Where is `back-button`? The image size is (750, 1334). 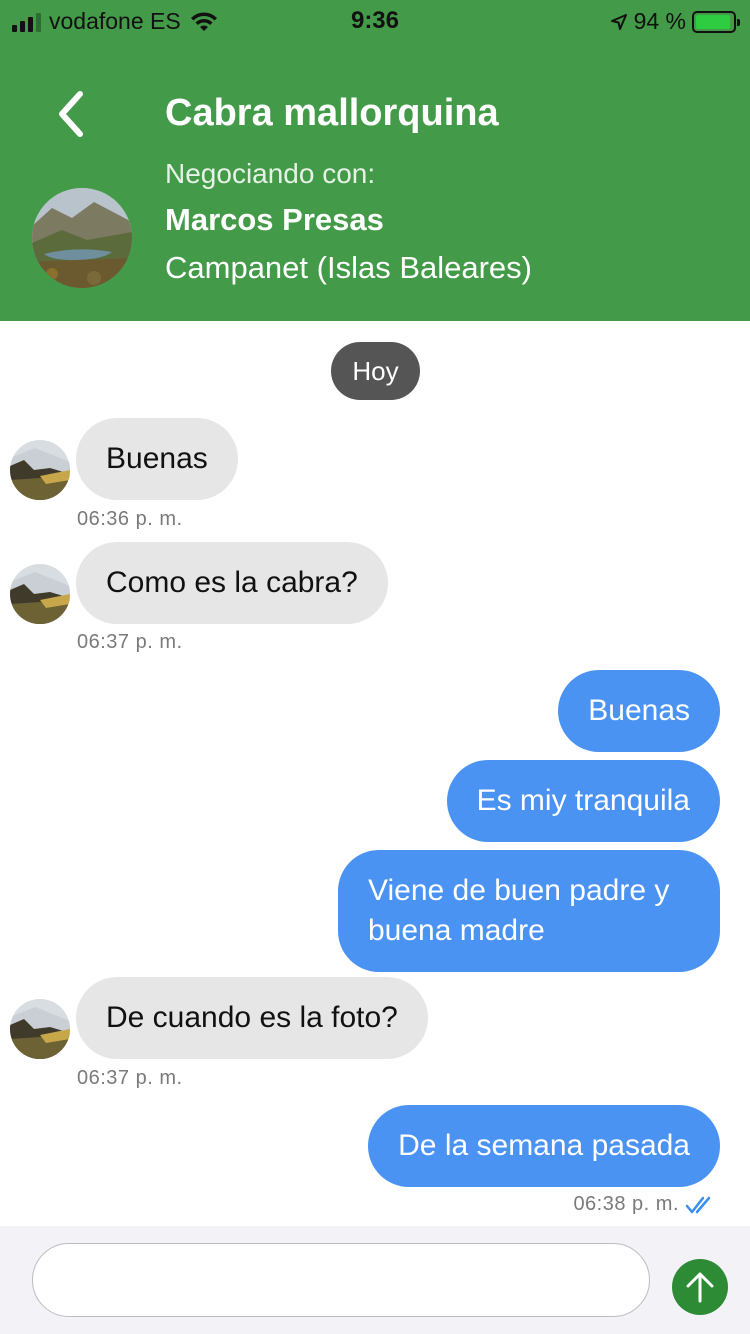
back-button is located at coordinates (75, 112).